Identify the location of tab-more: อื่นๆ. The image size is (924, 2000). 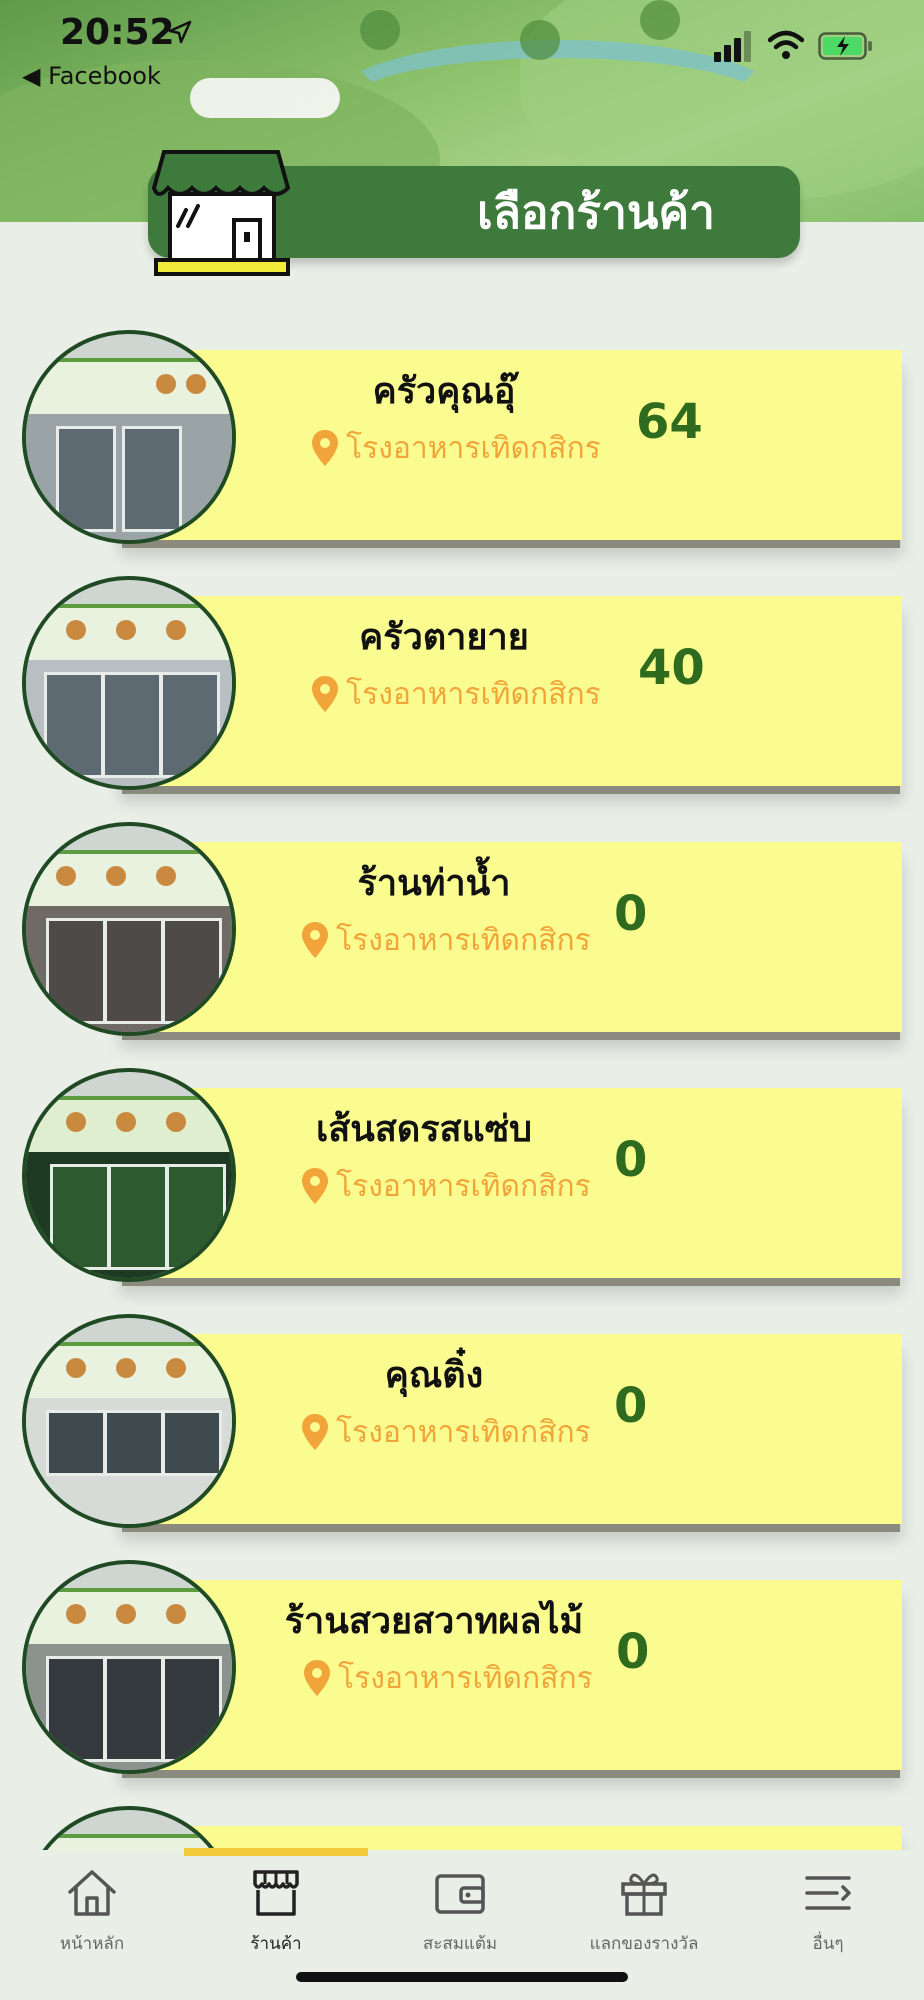
(828, 1916).